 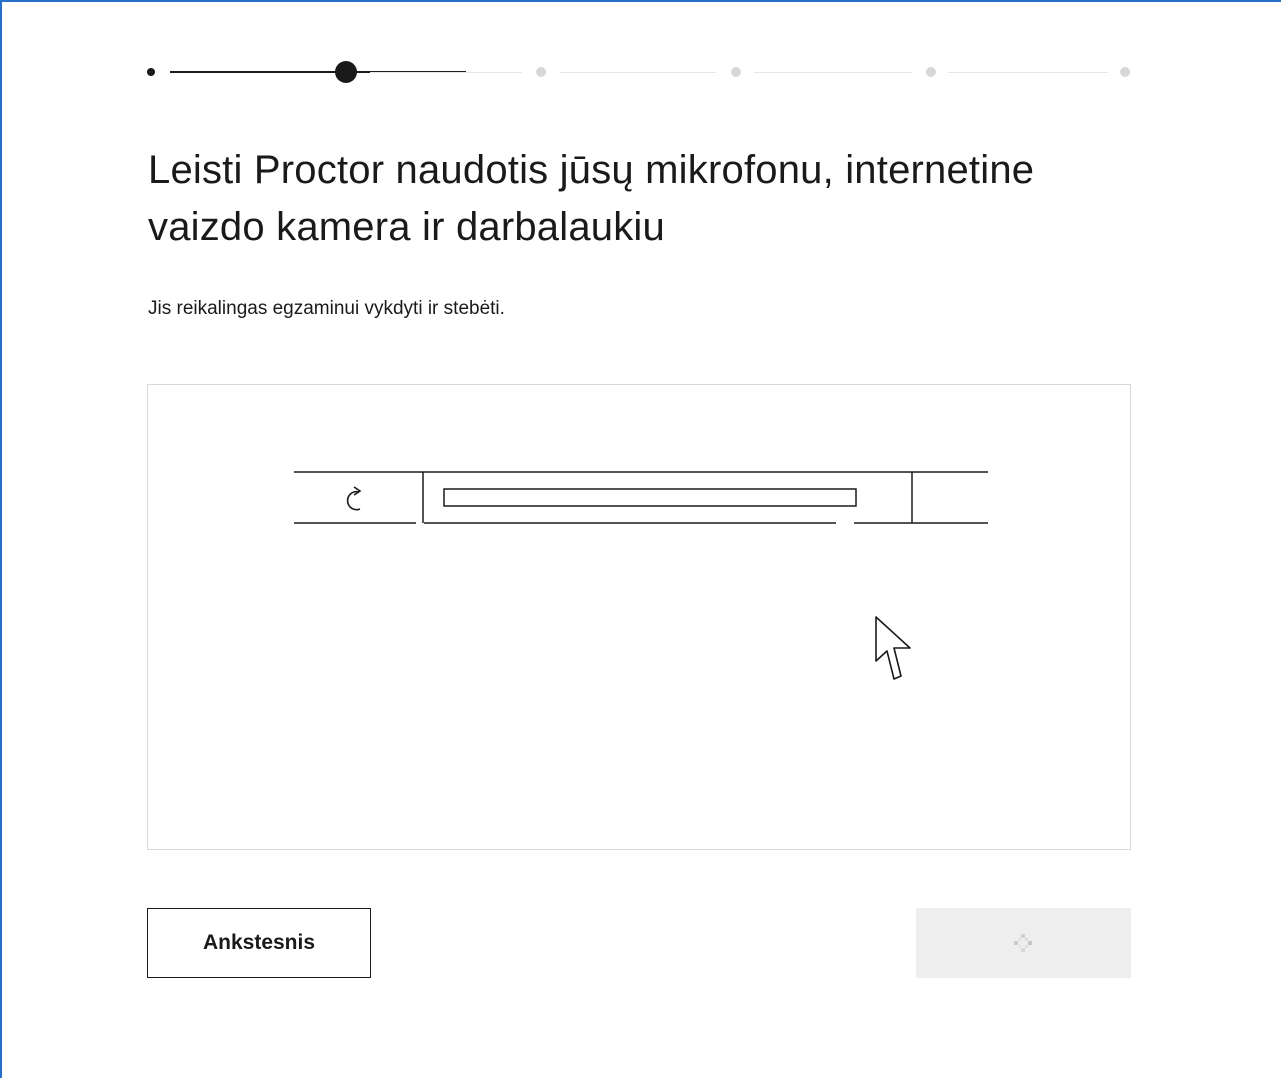 I want to click on previous-button: Ankstesnis, so click(x=259, y=943).